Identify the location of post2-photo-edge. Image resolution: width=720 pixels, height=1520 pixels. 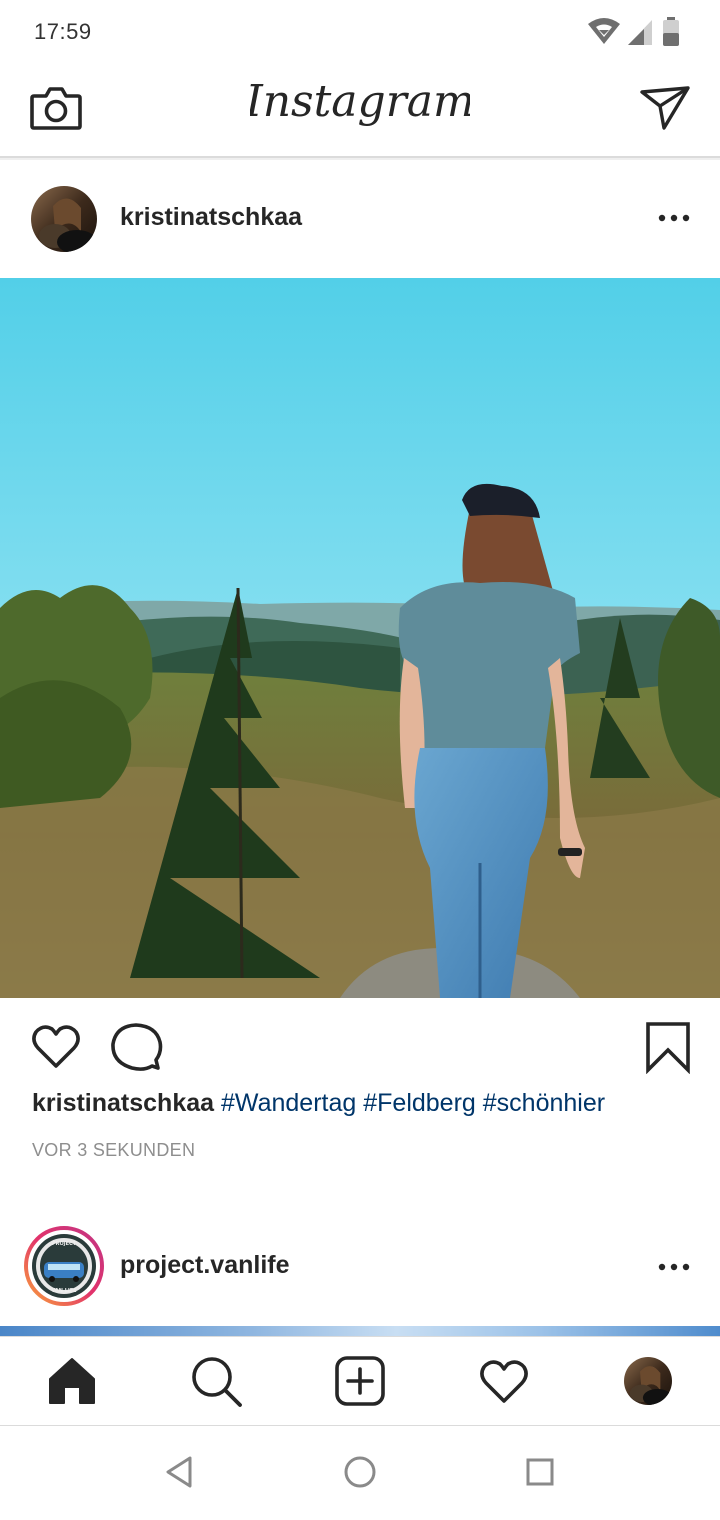
(360, 1331).